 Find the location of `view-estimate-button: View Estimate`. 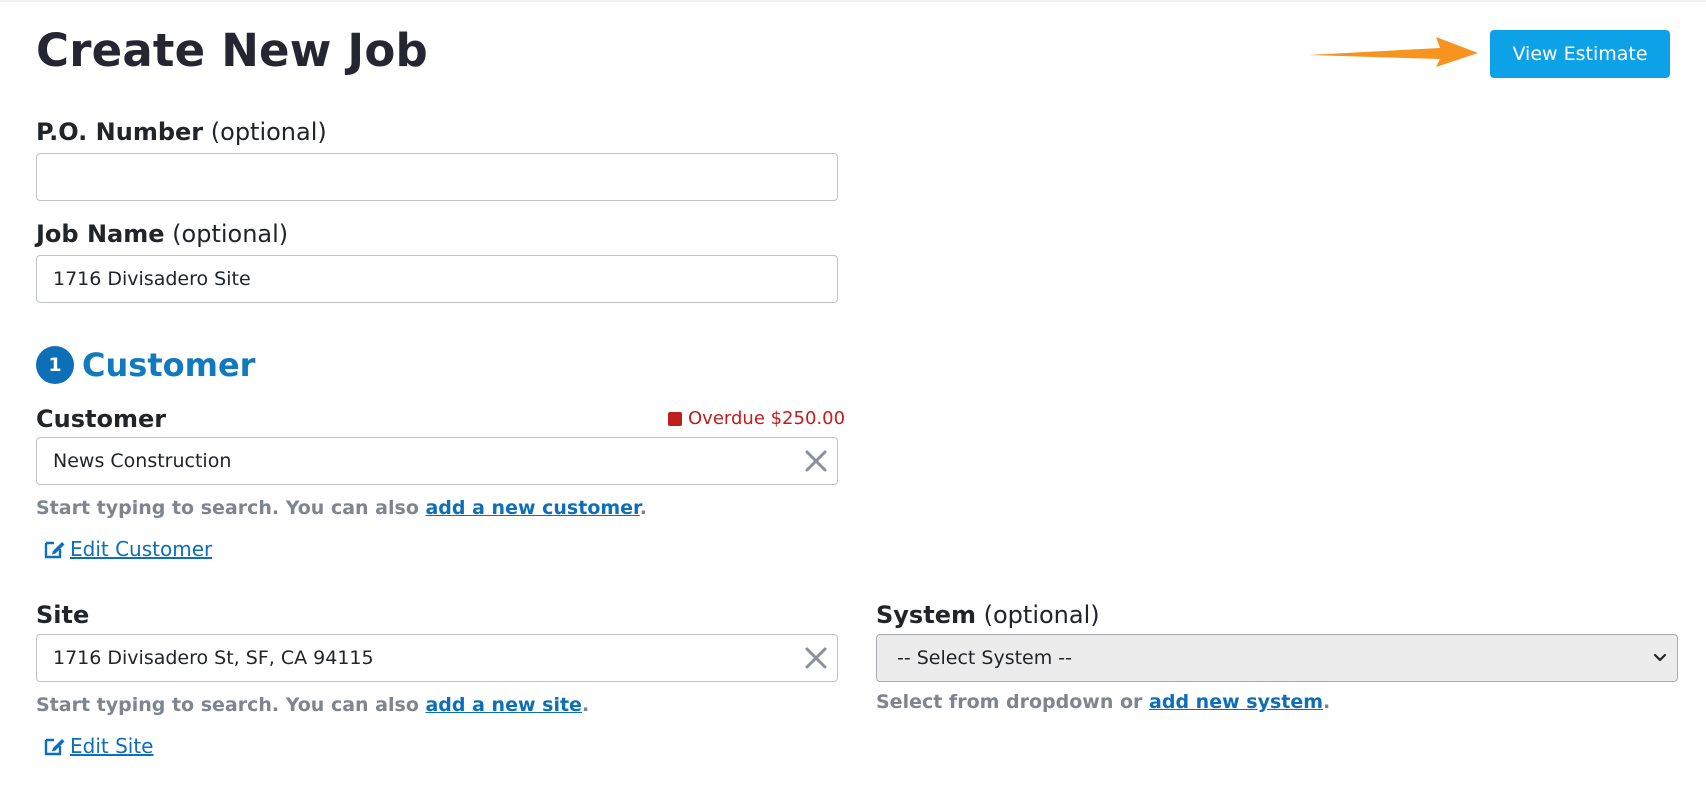

view-estimate-button: View Estimate is located at coordinates (1580, 54).